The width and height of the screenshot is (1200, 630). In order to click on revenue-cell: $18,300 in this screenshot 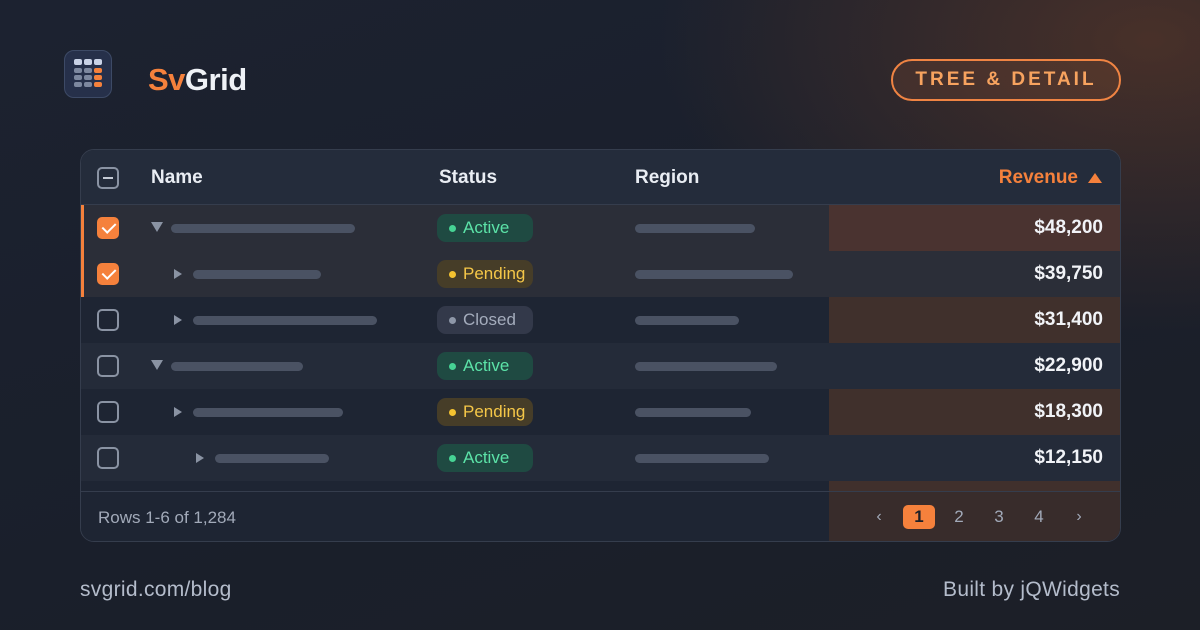, I will do `click(974, 412)`.